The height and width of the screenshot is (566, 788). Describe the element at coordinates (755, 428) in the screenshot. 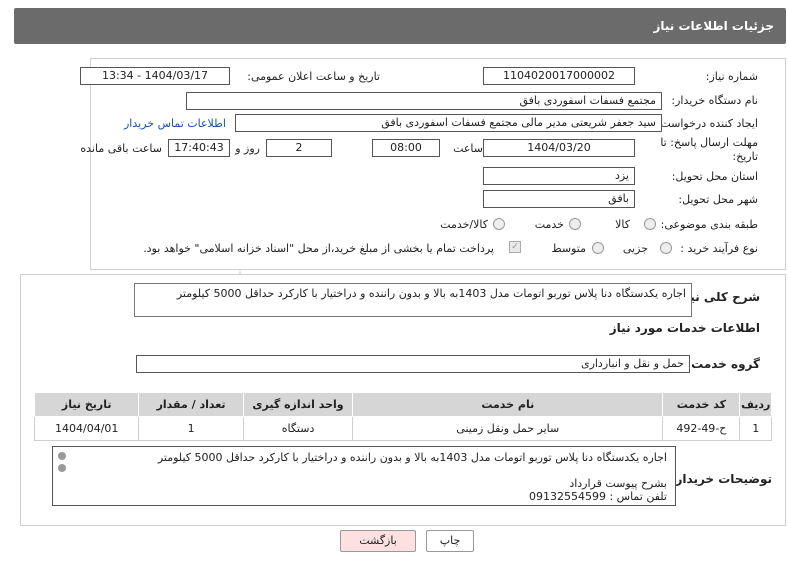

I see `cell-row: 1` at that location.